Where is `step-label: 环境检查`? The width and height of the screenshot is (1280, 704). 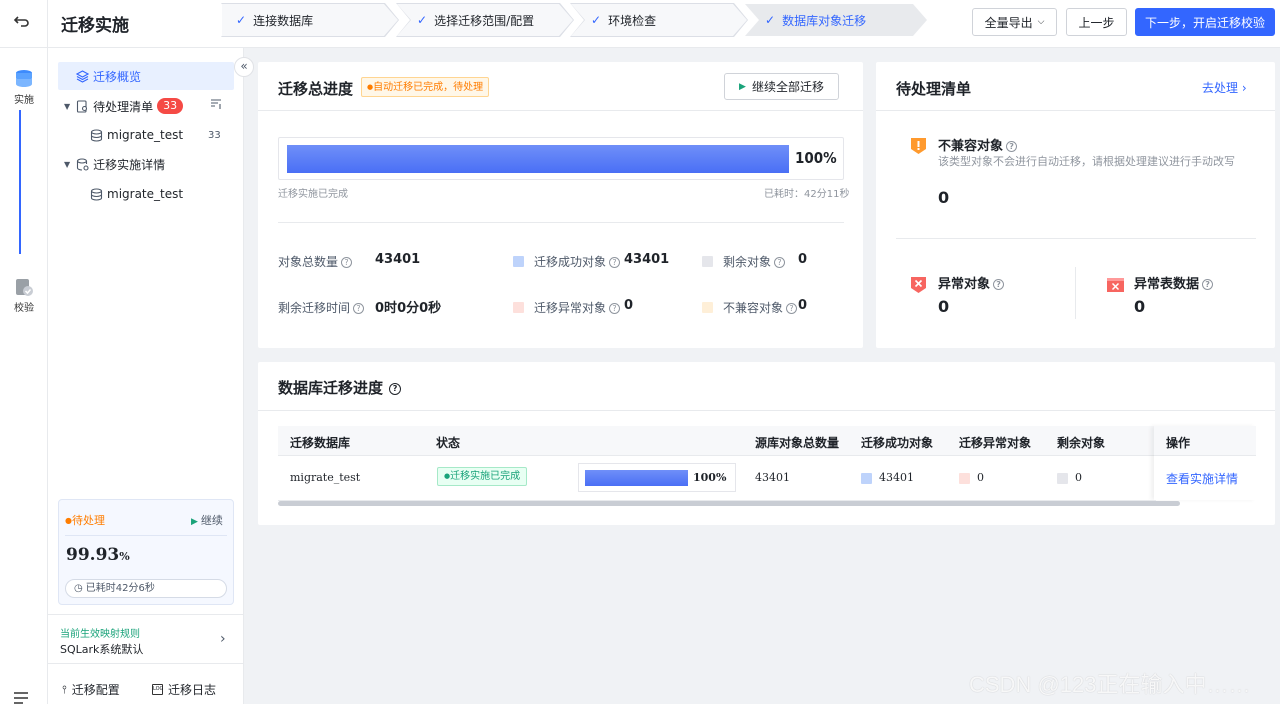 step-label: 环境检查 is located at coordinates (632, 20).